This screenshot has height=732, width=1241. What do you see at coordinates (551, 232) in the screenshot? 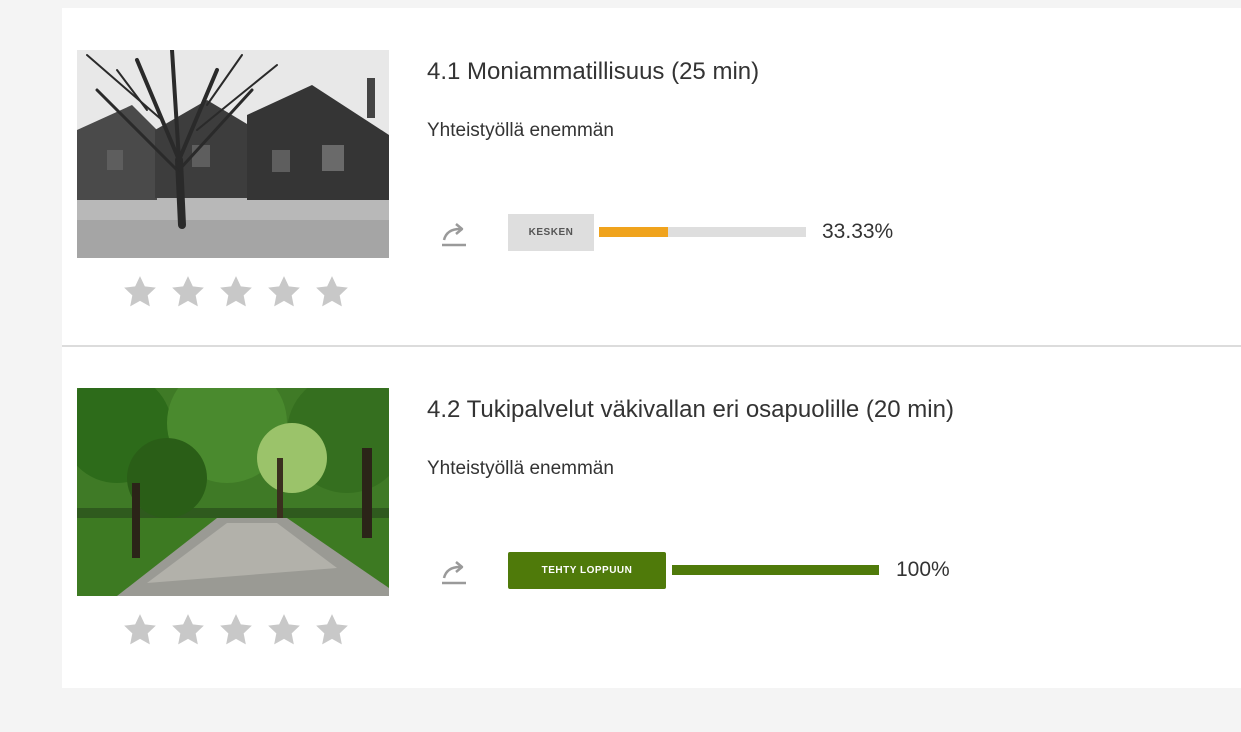
I see `status-badge: KESKEN` at bounding box center [551, 232].